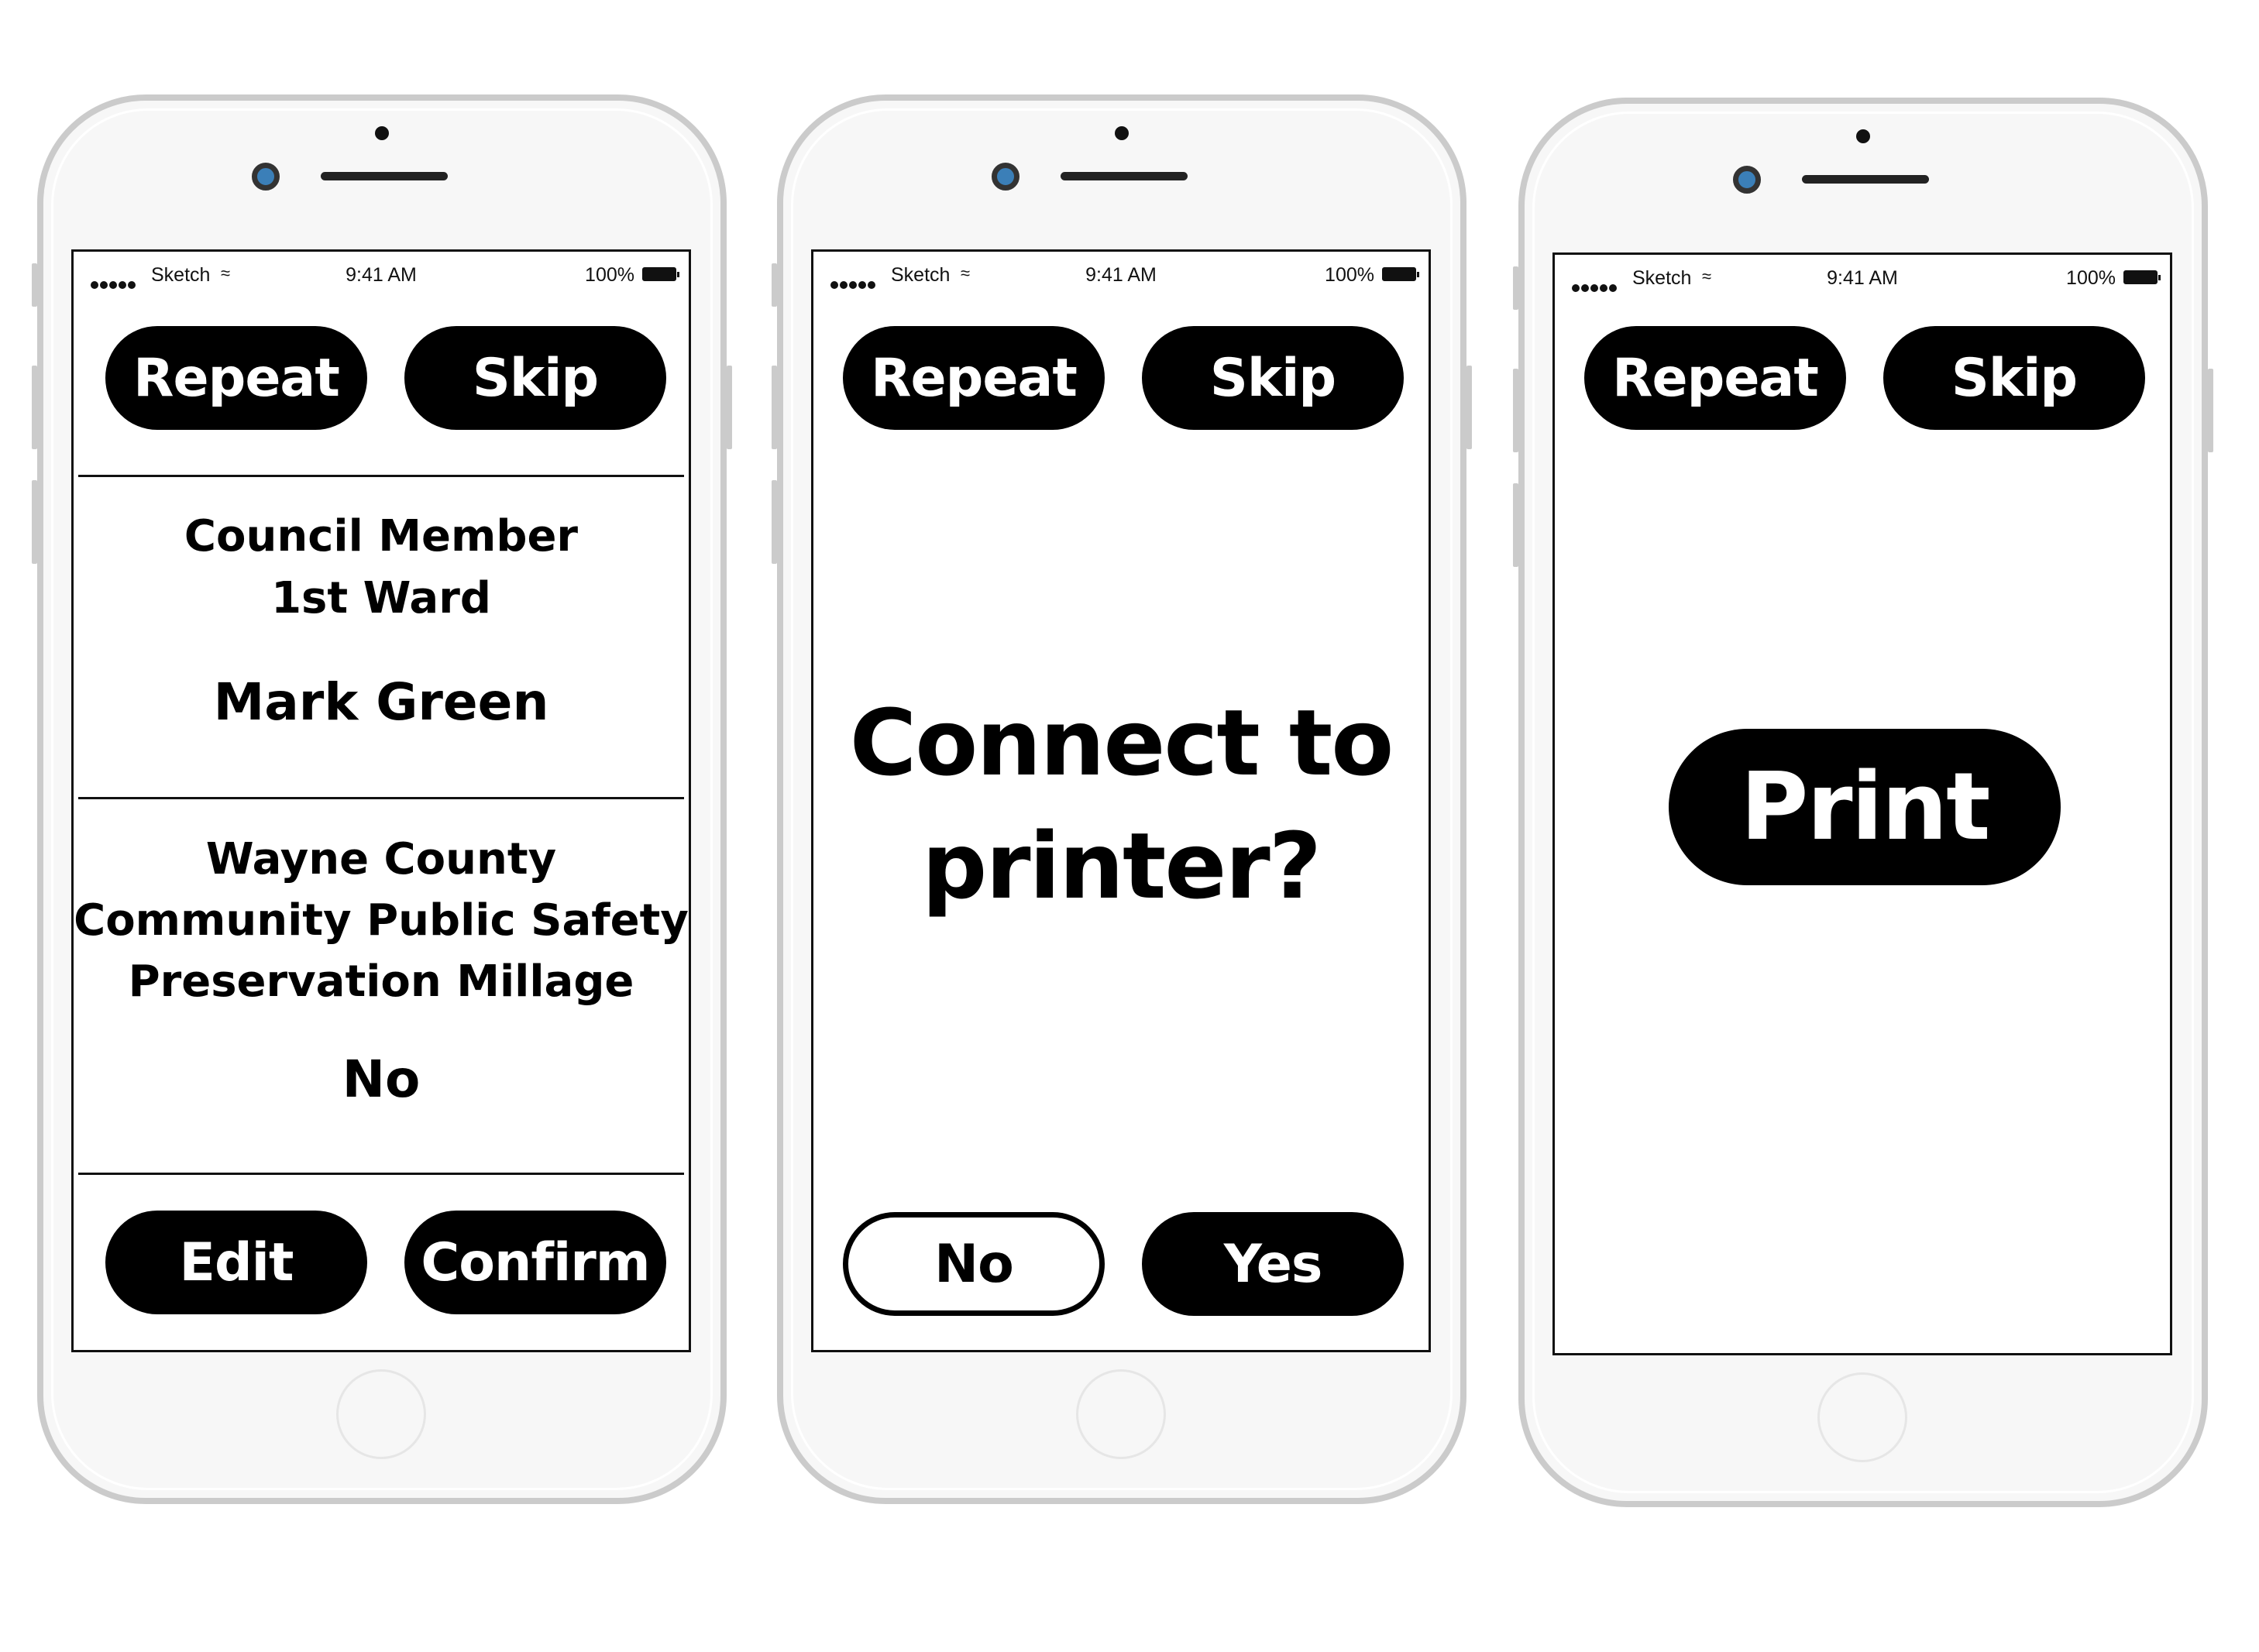 Image resolution: width=2259 pixels, height=1652 pixels. Describe the element at coordinates (381, 982) in the screenshot. I see `measure-title-line3: Preservation Millage` at that location.